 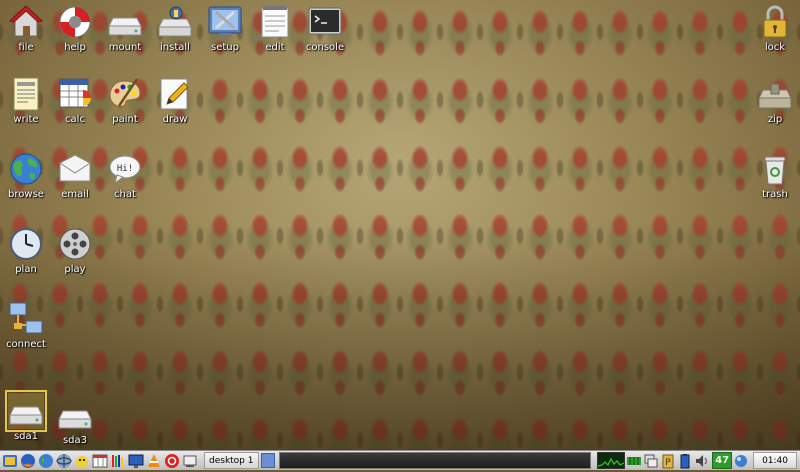 What do you see at coordinates (325, 21) in the screenshot?
I see `terminal-icon` at bounding box center [325, 21].